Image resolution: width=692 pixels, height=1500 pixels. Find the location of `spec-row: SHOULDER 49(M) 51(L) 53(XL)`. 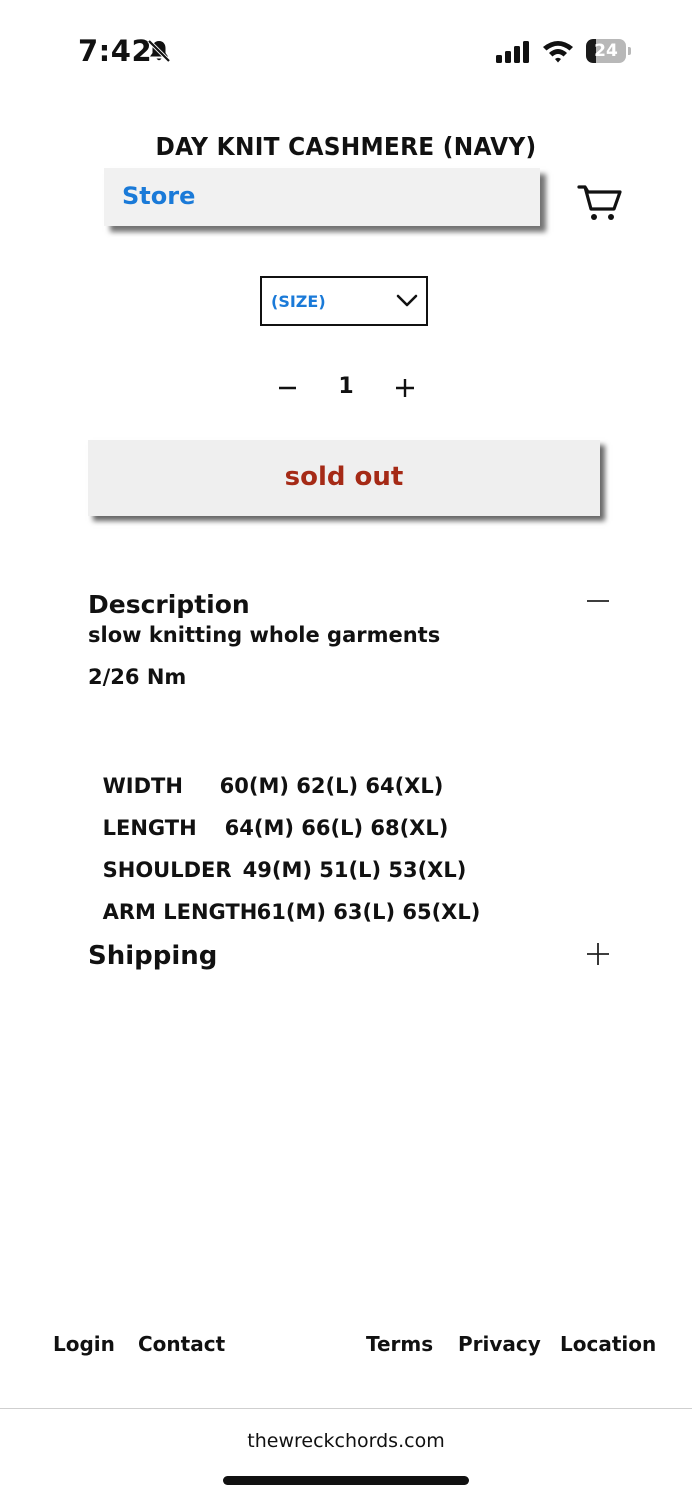

spec-row: SHOULDER 49(M) 51(L) 53(XL) is located at coordinates (277, 858).